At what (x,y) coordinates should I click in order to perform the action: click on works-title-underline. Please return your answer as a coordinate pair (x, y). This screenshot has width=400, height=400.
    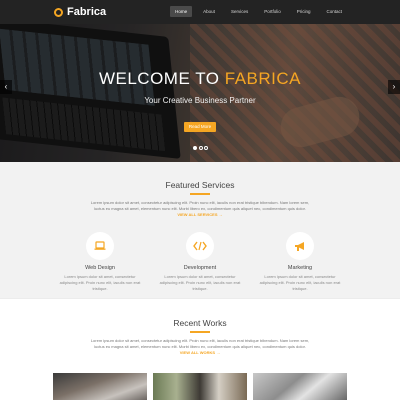
    Looking at the image, I should click on (200, 332).